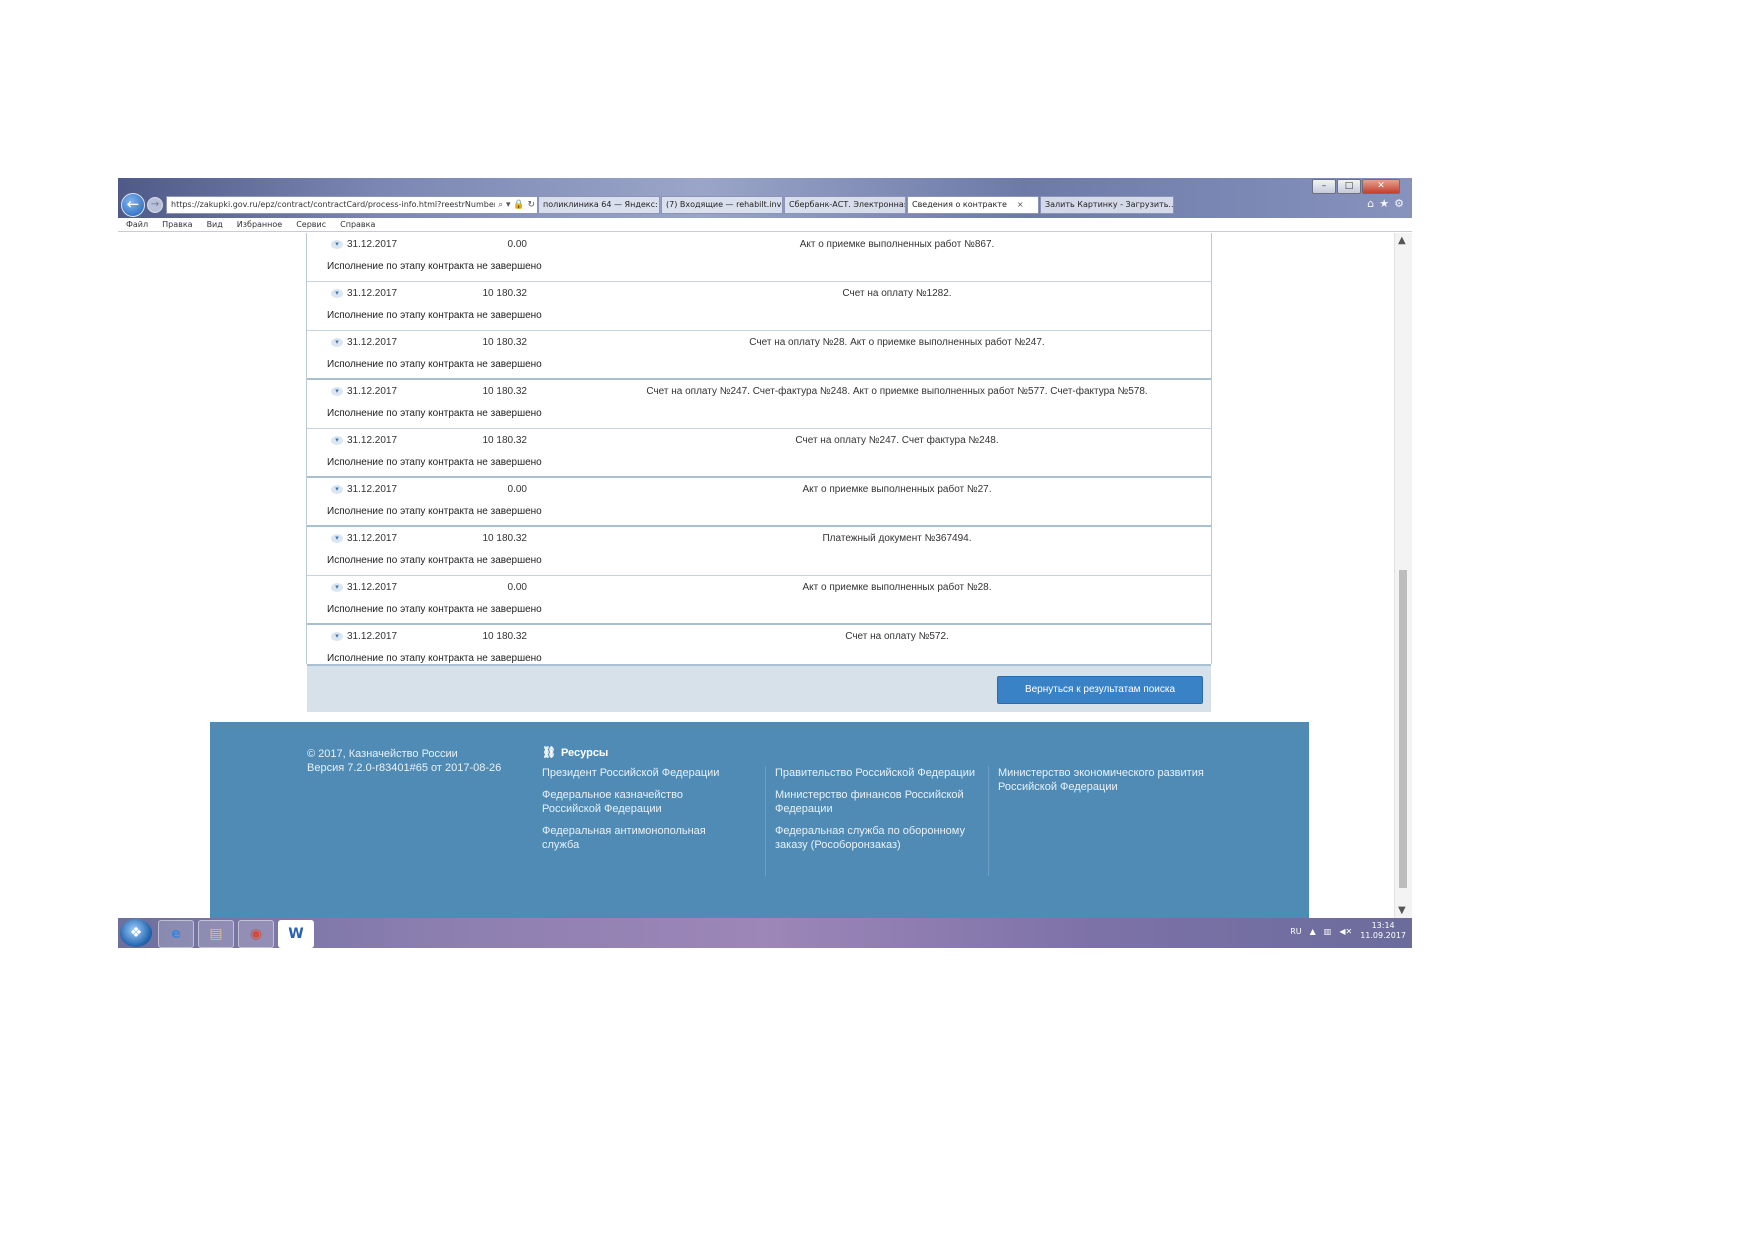 Image resolution: width=1754 pixels, height=1240 pixels. I want to click on vertical-scrollbar: ▲ ▼, so click(1403, 575).